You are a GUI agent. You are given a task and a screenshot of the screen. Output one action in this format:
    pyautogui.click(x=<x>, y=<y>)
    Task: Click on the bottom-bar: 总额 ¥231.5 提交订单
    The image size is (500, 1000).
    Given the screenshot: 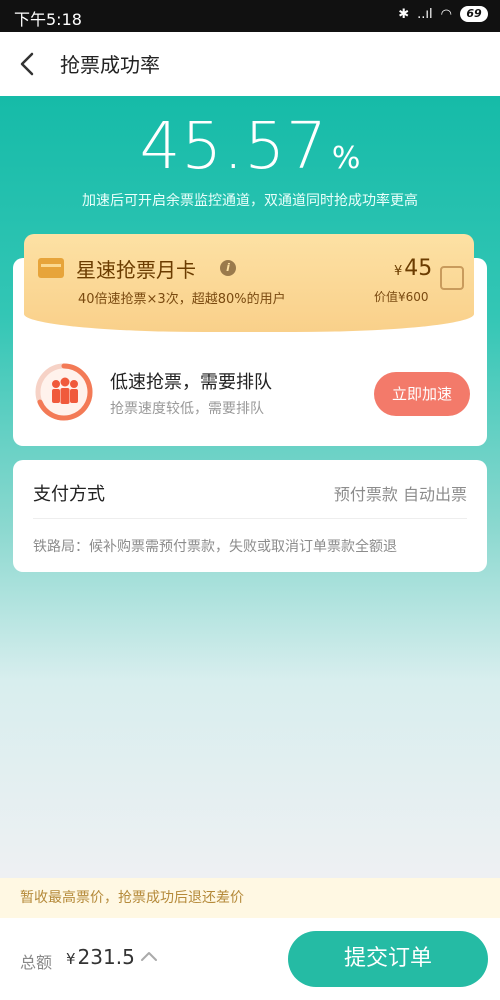 What is the action you would take?
    pyautogui.click(x=250, y=959)
    